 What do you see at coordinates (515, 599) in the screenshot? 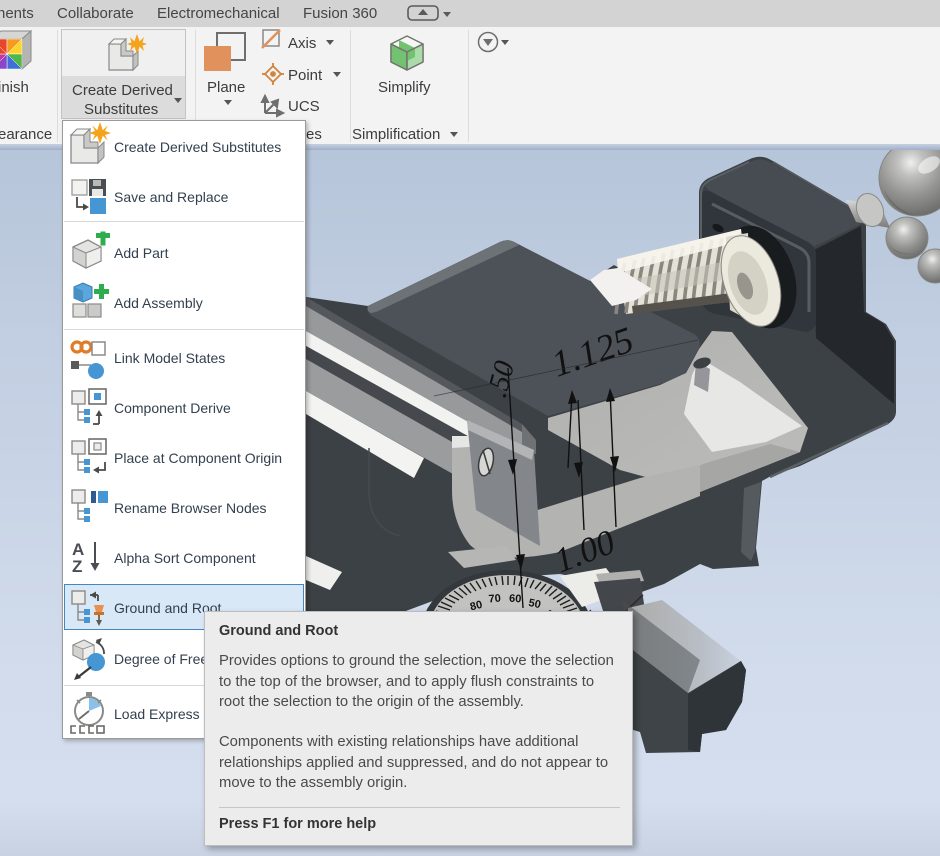
I see `svg-text: 60` at bounding box center [515, 599].